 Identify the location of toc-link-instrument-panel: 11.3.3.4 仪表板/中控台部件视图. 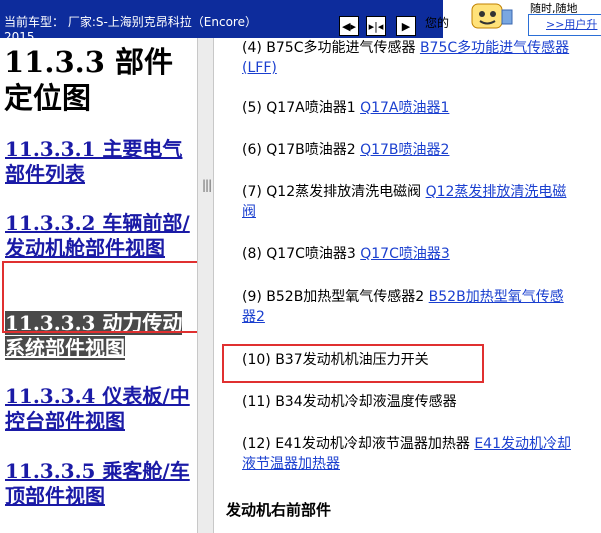
(101, 409).